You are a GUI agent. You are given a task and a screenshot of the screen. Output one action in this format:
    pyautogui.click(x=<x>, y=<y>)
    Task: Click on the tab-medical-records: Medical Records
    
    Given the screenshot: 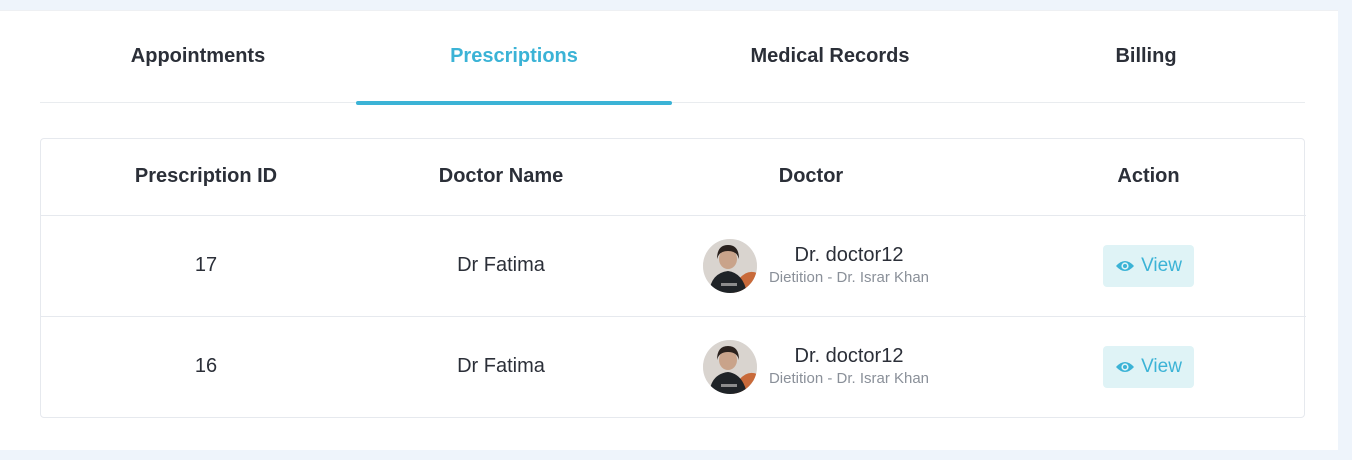 What is the action you would take?
    pyautogui.click(x=830, y=57)
    